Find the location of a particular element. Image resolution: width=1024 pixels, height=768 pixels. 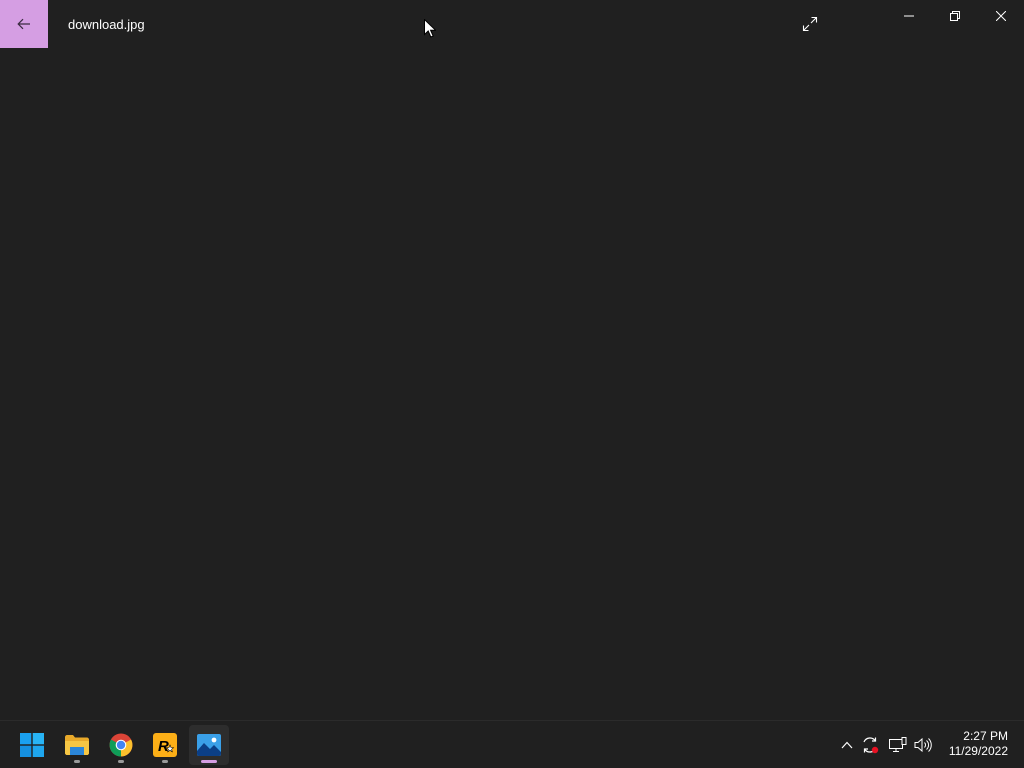

taskbar-photos is located at coordinates (209, 745).